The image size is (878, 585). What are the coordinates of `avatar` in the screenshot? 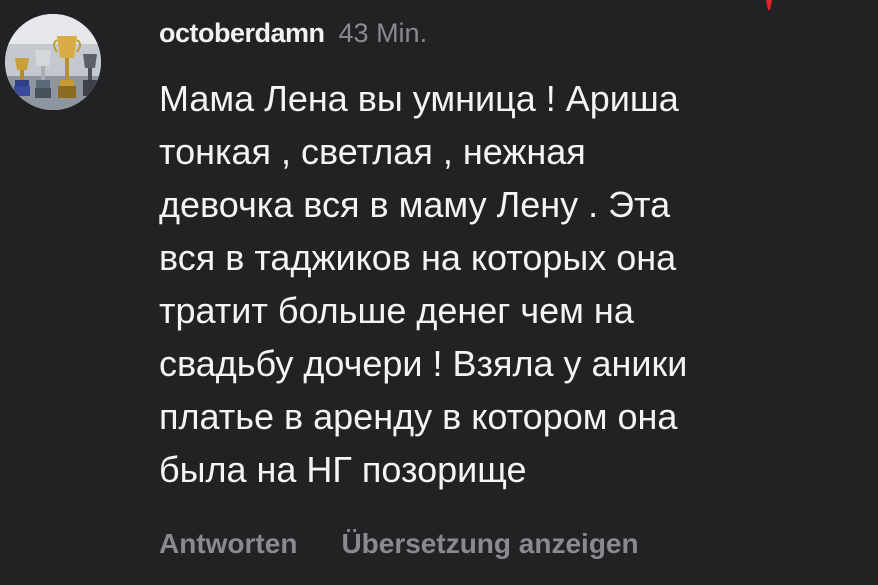 It's located at (53, 62).